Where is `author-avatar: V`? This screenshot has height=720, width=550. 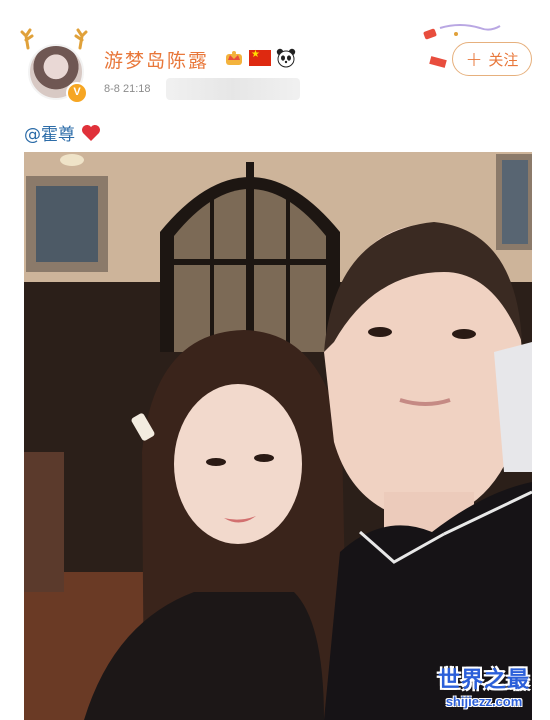
author-avatar: V is located at coordinates (54, 66).